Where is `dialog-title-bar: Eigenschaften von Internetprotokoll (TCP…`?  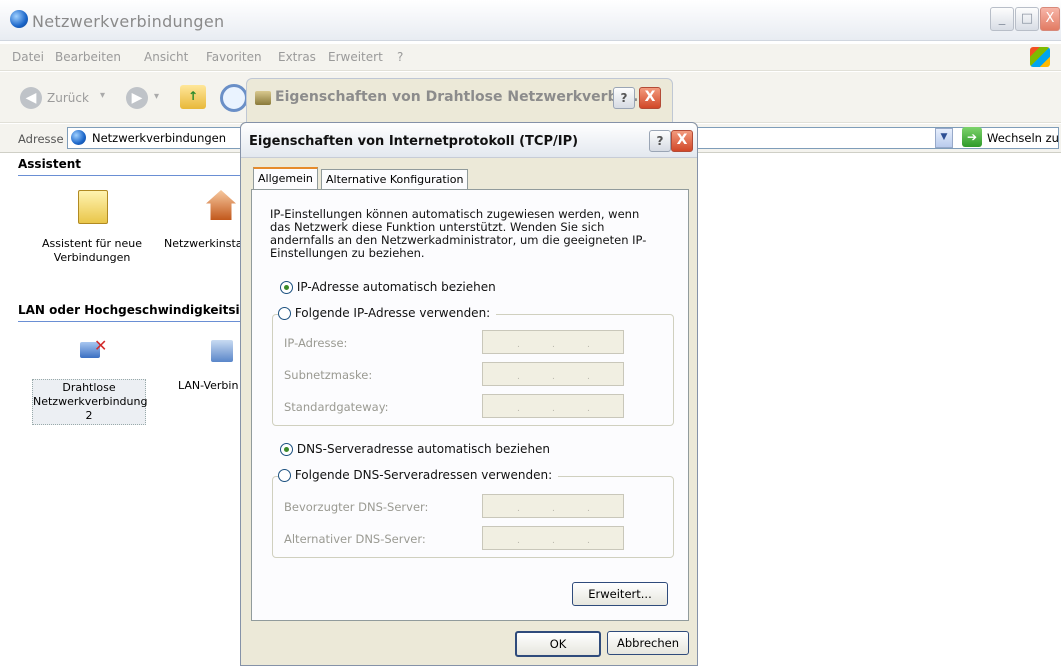 dialog-title-bar: Eigenschaften von Internetprotokoll (TCP… is located at coordinates (469, 140).